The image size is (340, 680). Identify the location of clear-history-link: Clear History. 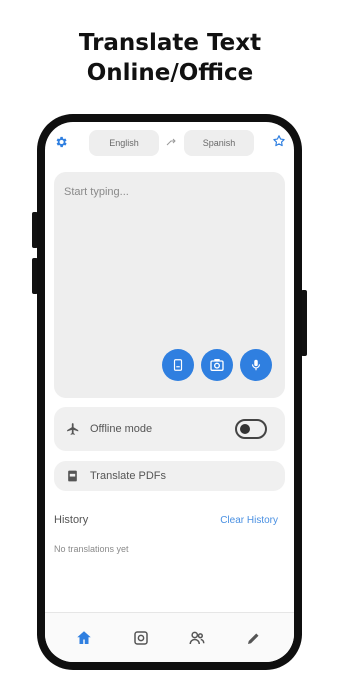
(249, 520).